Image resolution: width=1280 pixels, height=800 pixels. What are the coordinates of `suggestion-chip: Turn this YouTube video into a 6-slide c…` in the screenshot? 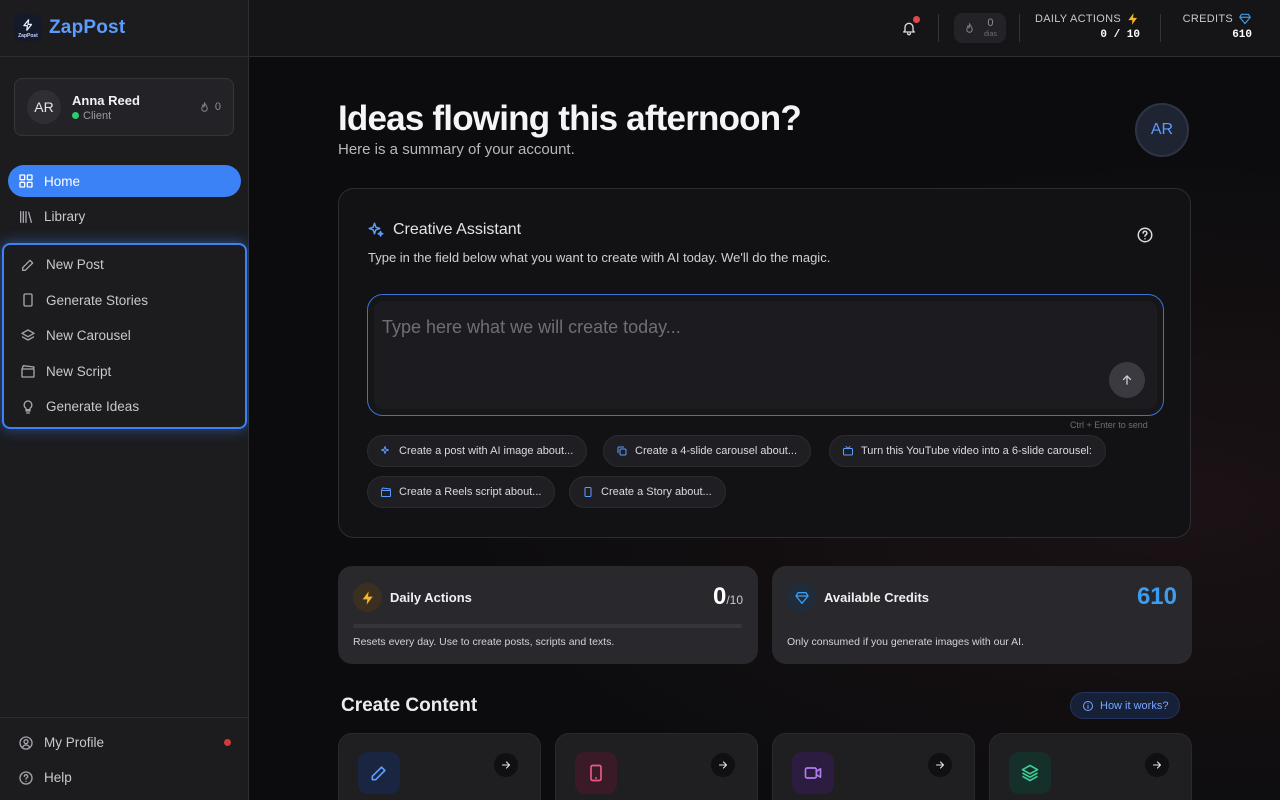 It's located at (967, 451).